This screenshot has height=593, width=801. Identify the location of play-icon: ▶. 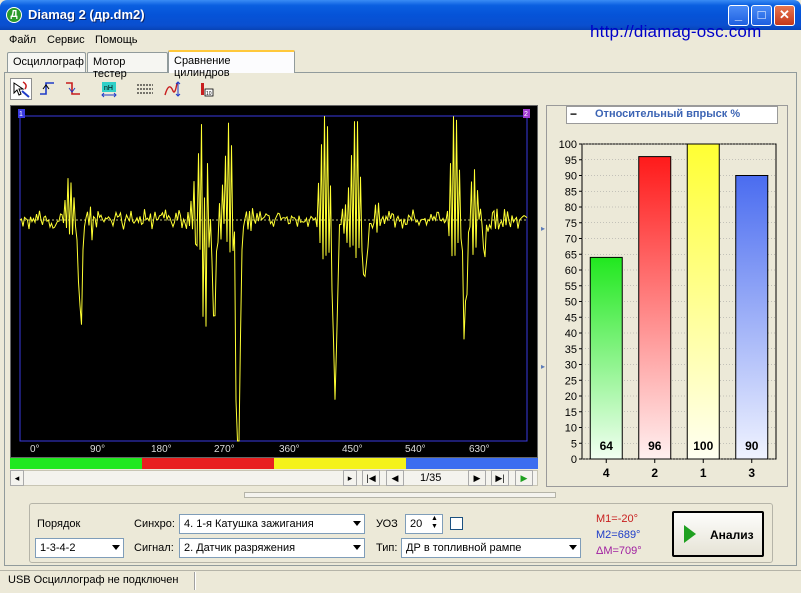
(524, 478).